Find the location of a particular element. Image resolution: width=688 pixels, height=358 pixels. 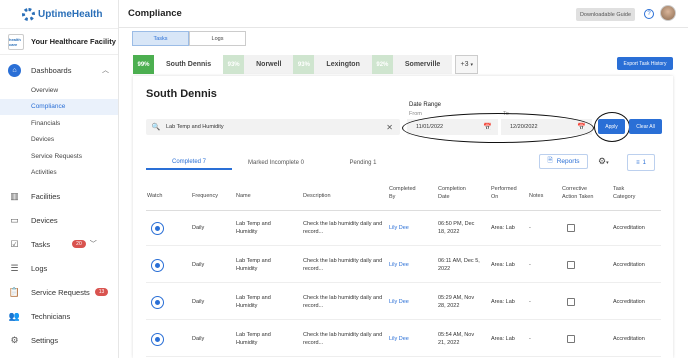

cell-line: Lab Temp and is located at coordinates (253, 224).